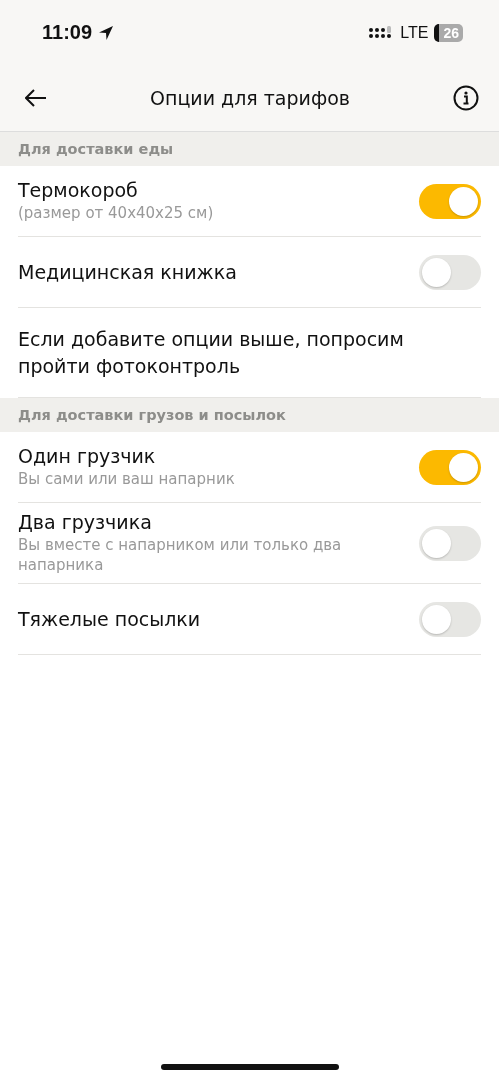 This screenshot has width=499, height=1080. I want to click on status-time: 11:09, so click(67, 32).